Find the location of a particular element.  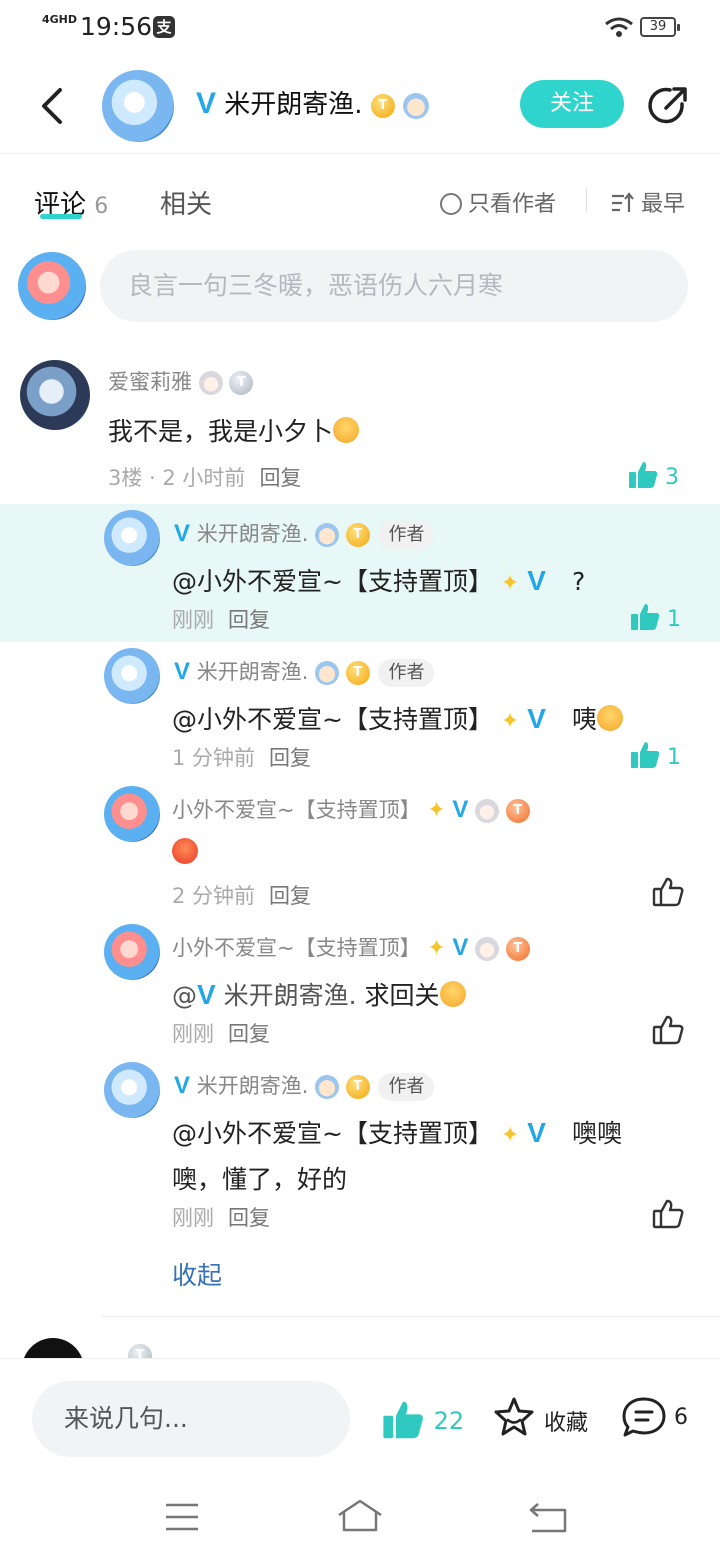

back-nav-icon is located at coordinates (548, 1517).